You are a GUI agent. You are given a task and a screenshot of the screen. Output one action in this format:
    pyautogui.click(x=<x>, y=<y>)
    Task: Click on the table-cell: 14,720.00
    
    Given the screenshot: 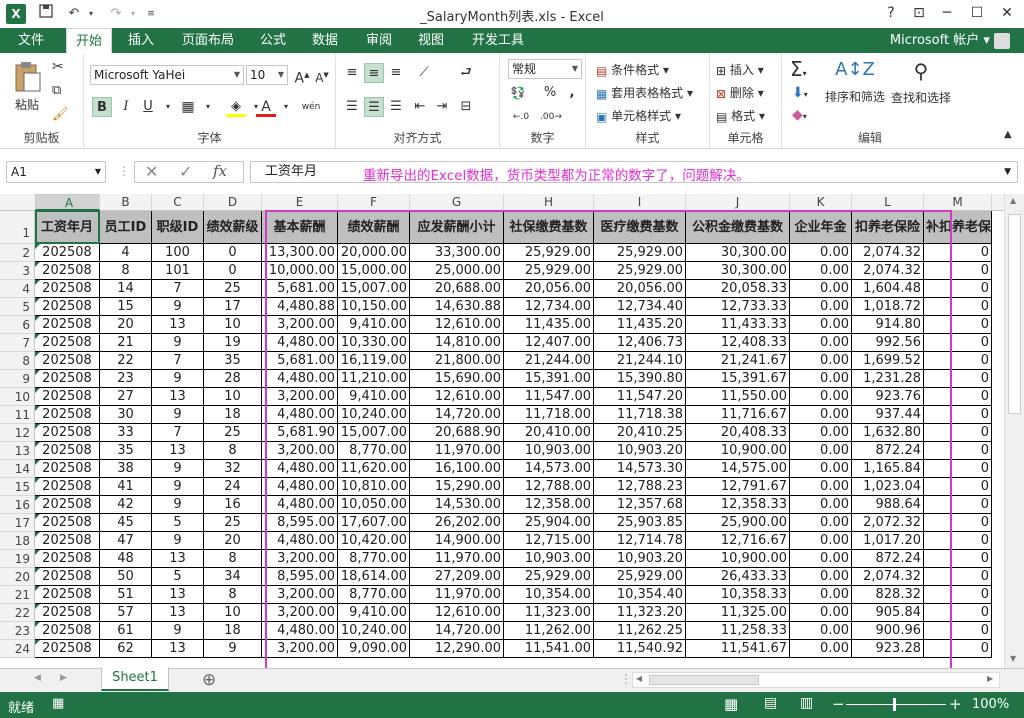 What is the action you would take?
    pyautogui.click(x=457, y=415)
    